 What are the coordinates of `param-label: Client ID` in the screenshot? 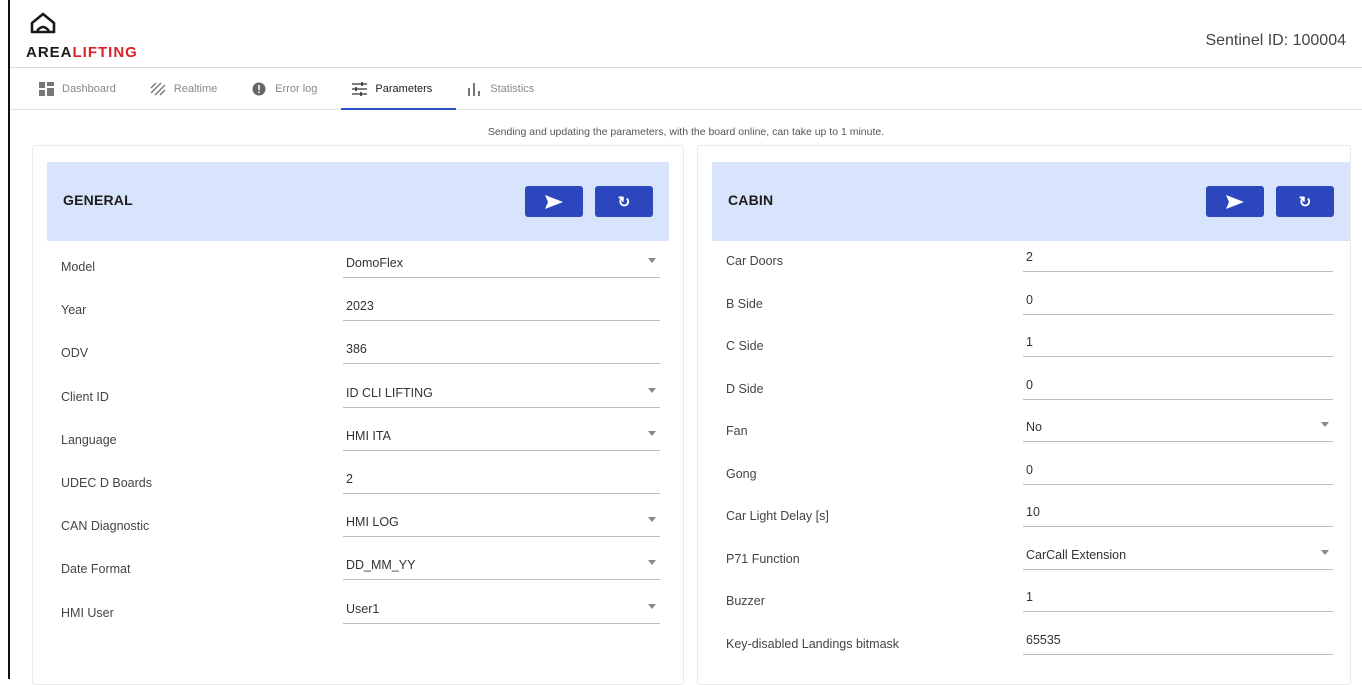 It's located at (85, 396).